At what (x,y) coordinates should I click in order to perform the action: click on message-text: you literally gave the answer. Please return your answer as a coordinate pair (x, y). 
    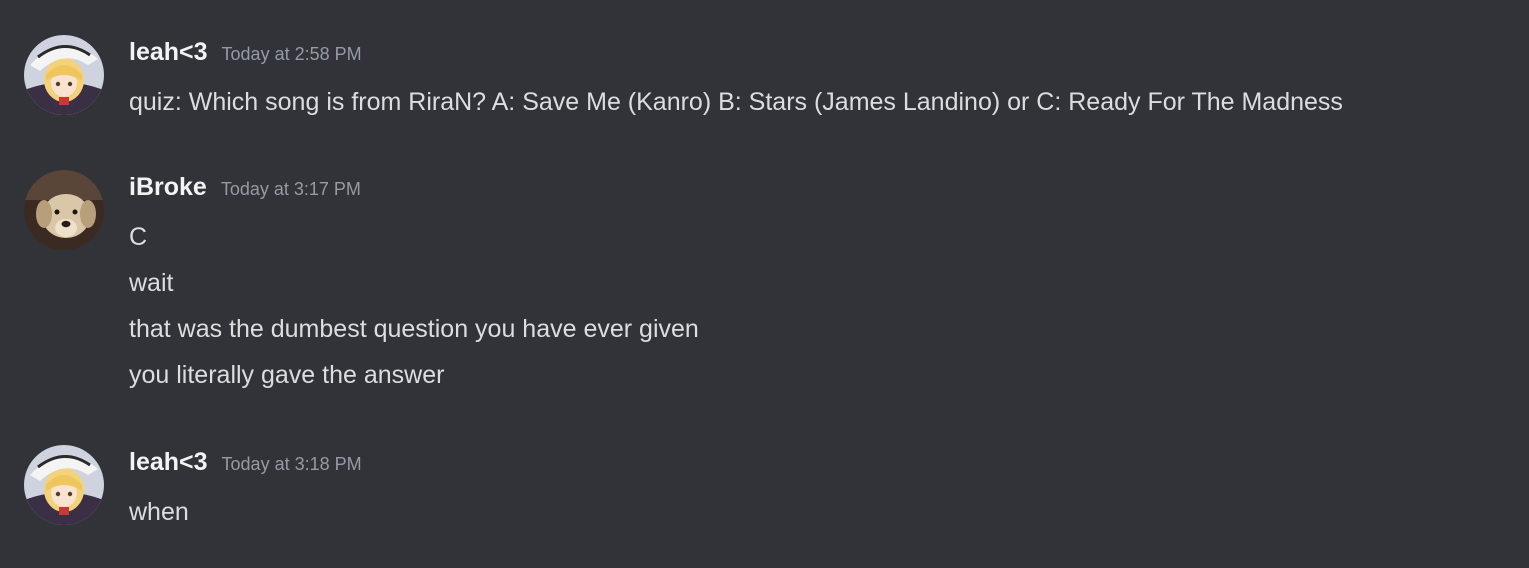
    Looking at the image, I should click on (287, 375).